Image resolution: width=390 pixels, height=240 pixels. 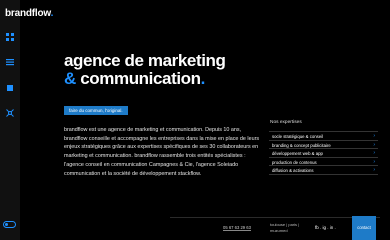 I want to click on expertise-label: branding & concept publicitaire, so click(x=301, y=145).